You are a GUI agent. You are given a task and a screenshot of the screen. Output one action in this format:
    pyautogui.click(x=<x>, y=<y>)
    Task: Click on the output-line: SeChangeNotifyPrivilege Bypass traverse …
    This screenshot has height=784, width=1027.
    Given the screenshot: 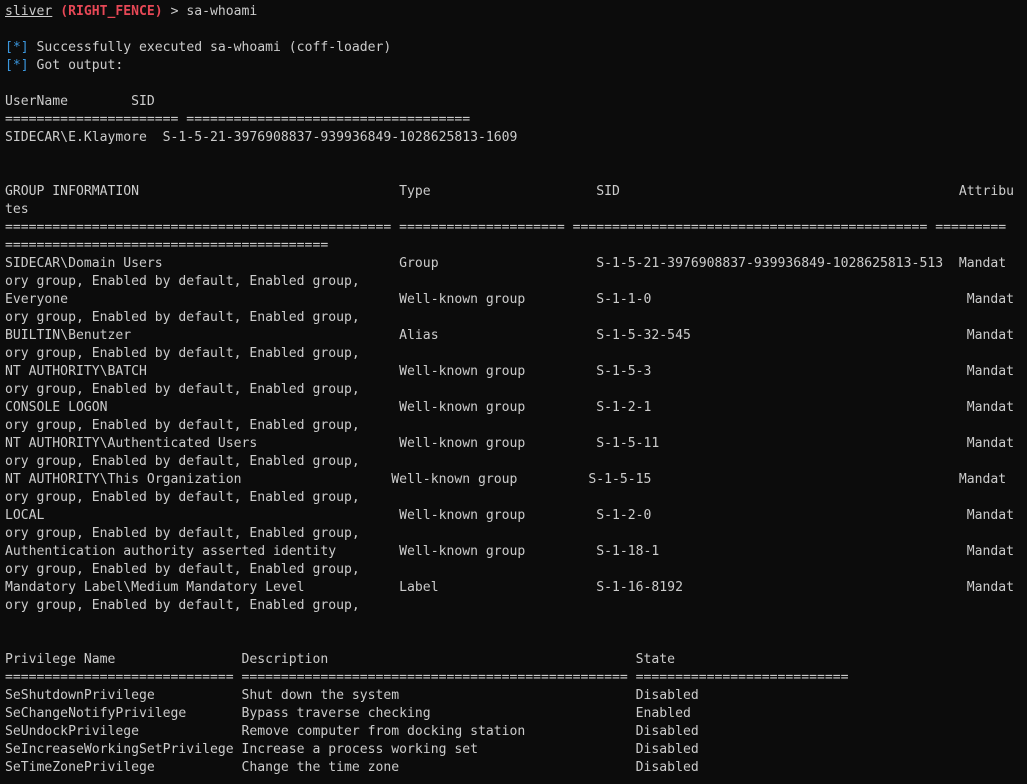 What is the action you would take?
    pyautogui.click(x=348, y=713)
    